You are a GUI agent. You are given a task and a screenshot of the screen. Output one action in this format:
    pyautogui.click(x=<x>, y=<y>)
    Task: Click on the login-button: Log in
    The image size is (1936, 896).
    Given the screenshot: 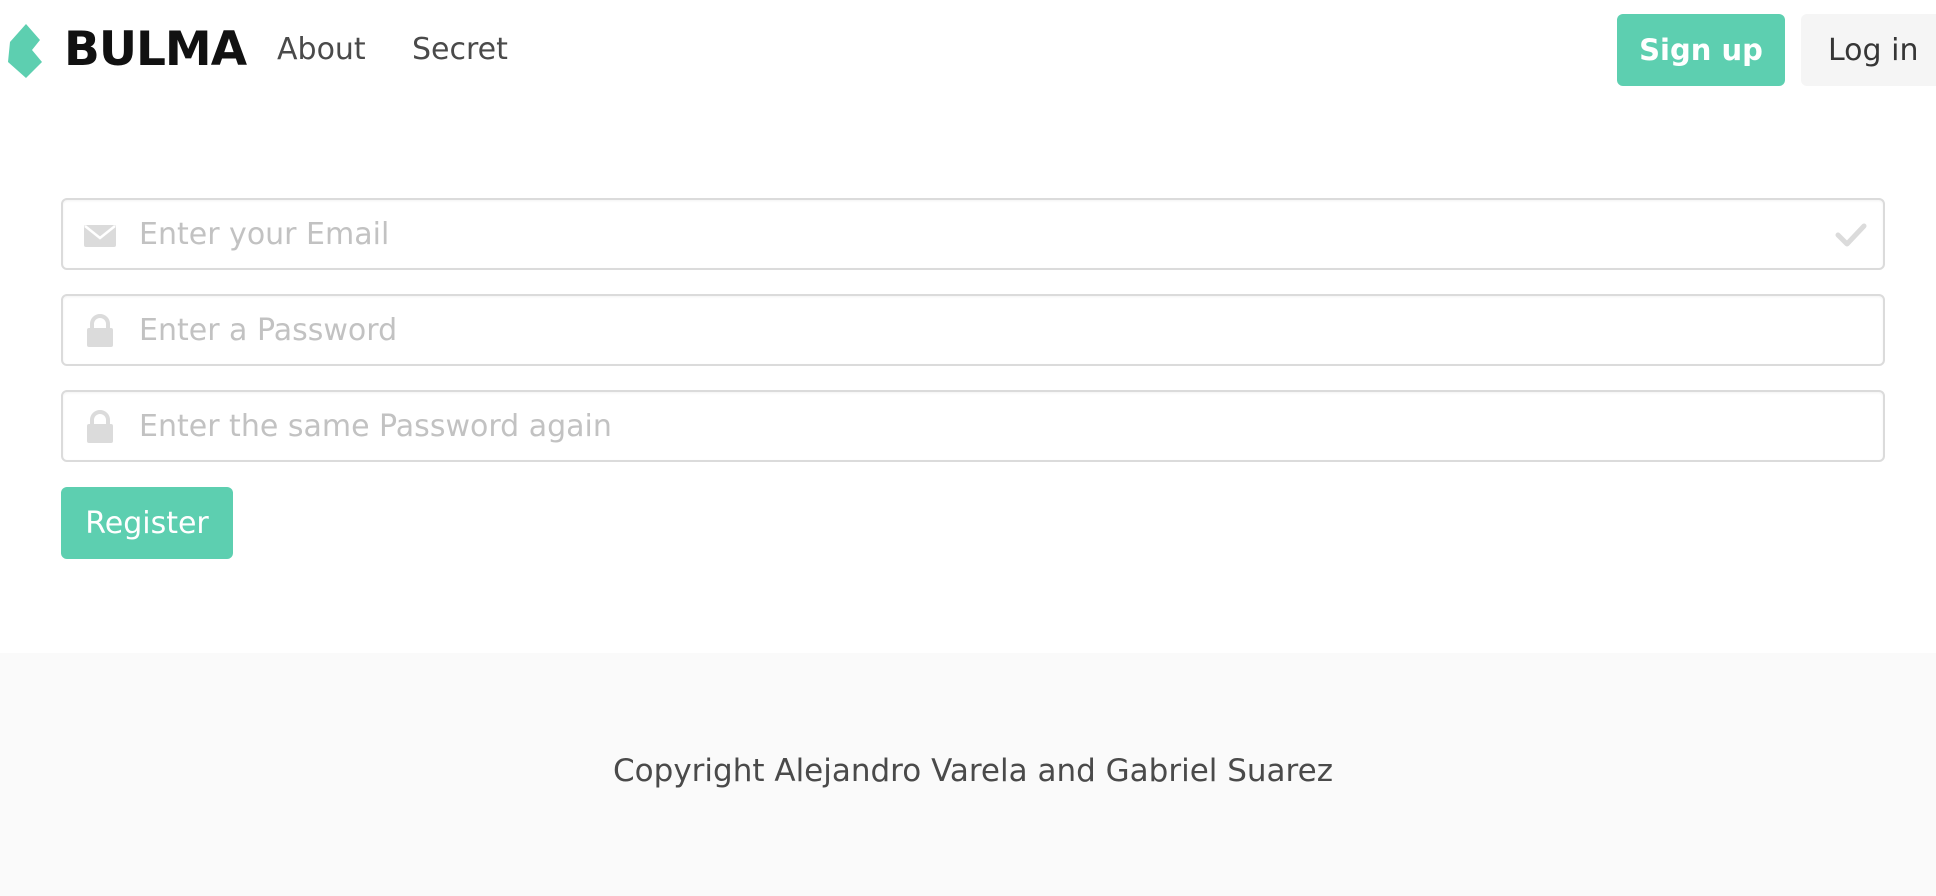 What is the action you would take?
    pyautogui.click(x=1868, y=50)
    